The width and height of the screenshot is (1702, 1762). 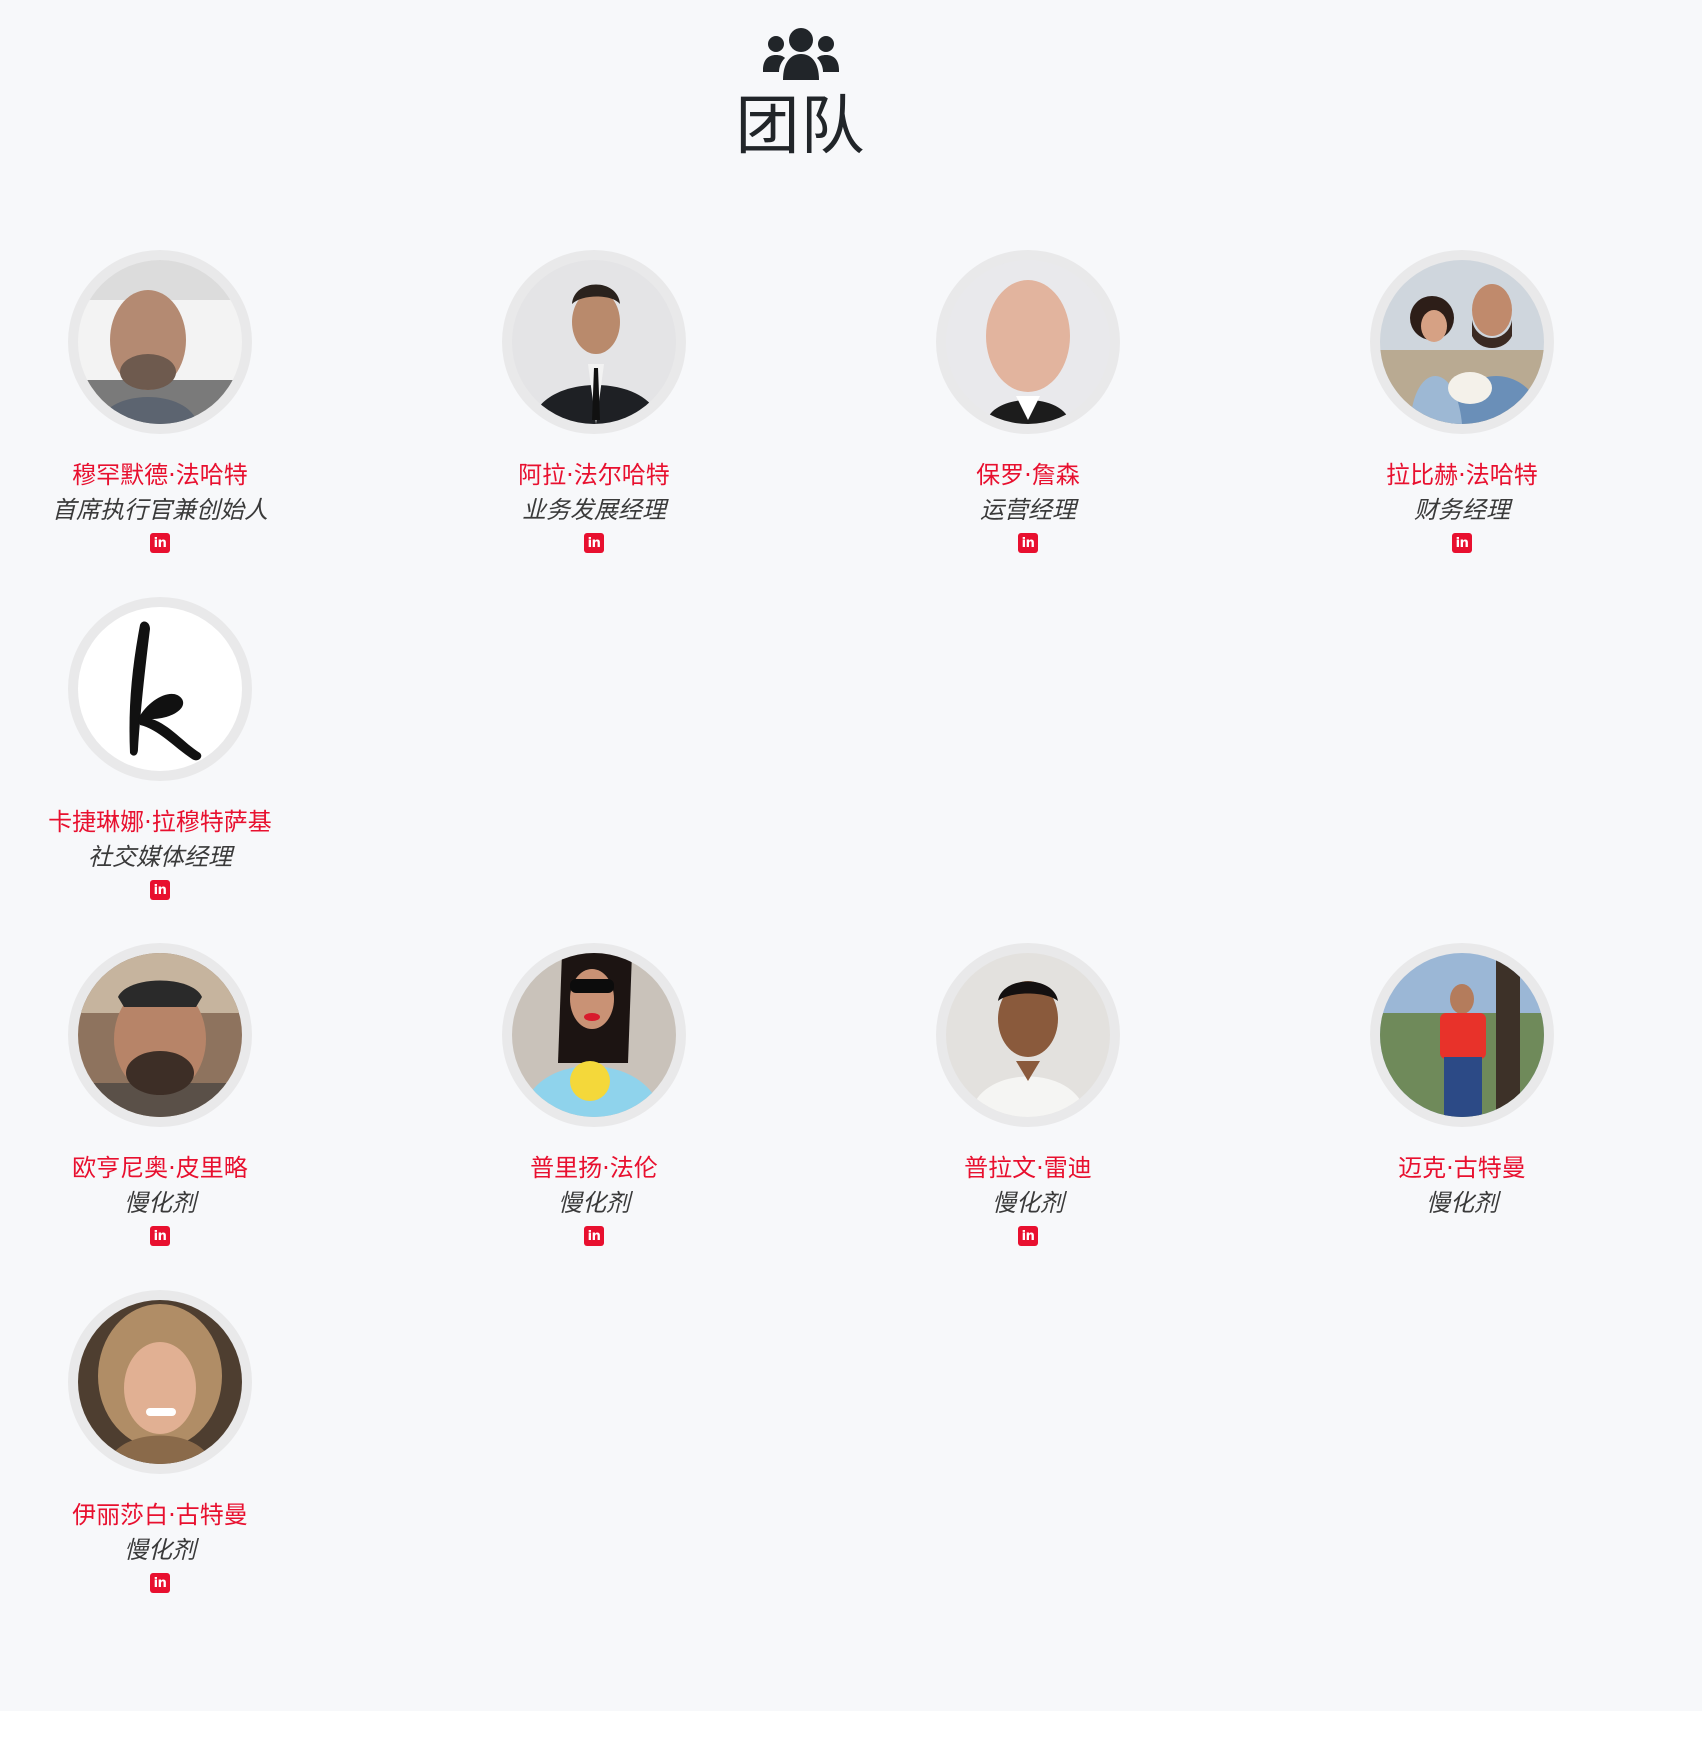 I want to click on page-title: 团队, so click(x=800, y=127).